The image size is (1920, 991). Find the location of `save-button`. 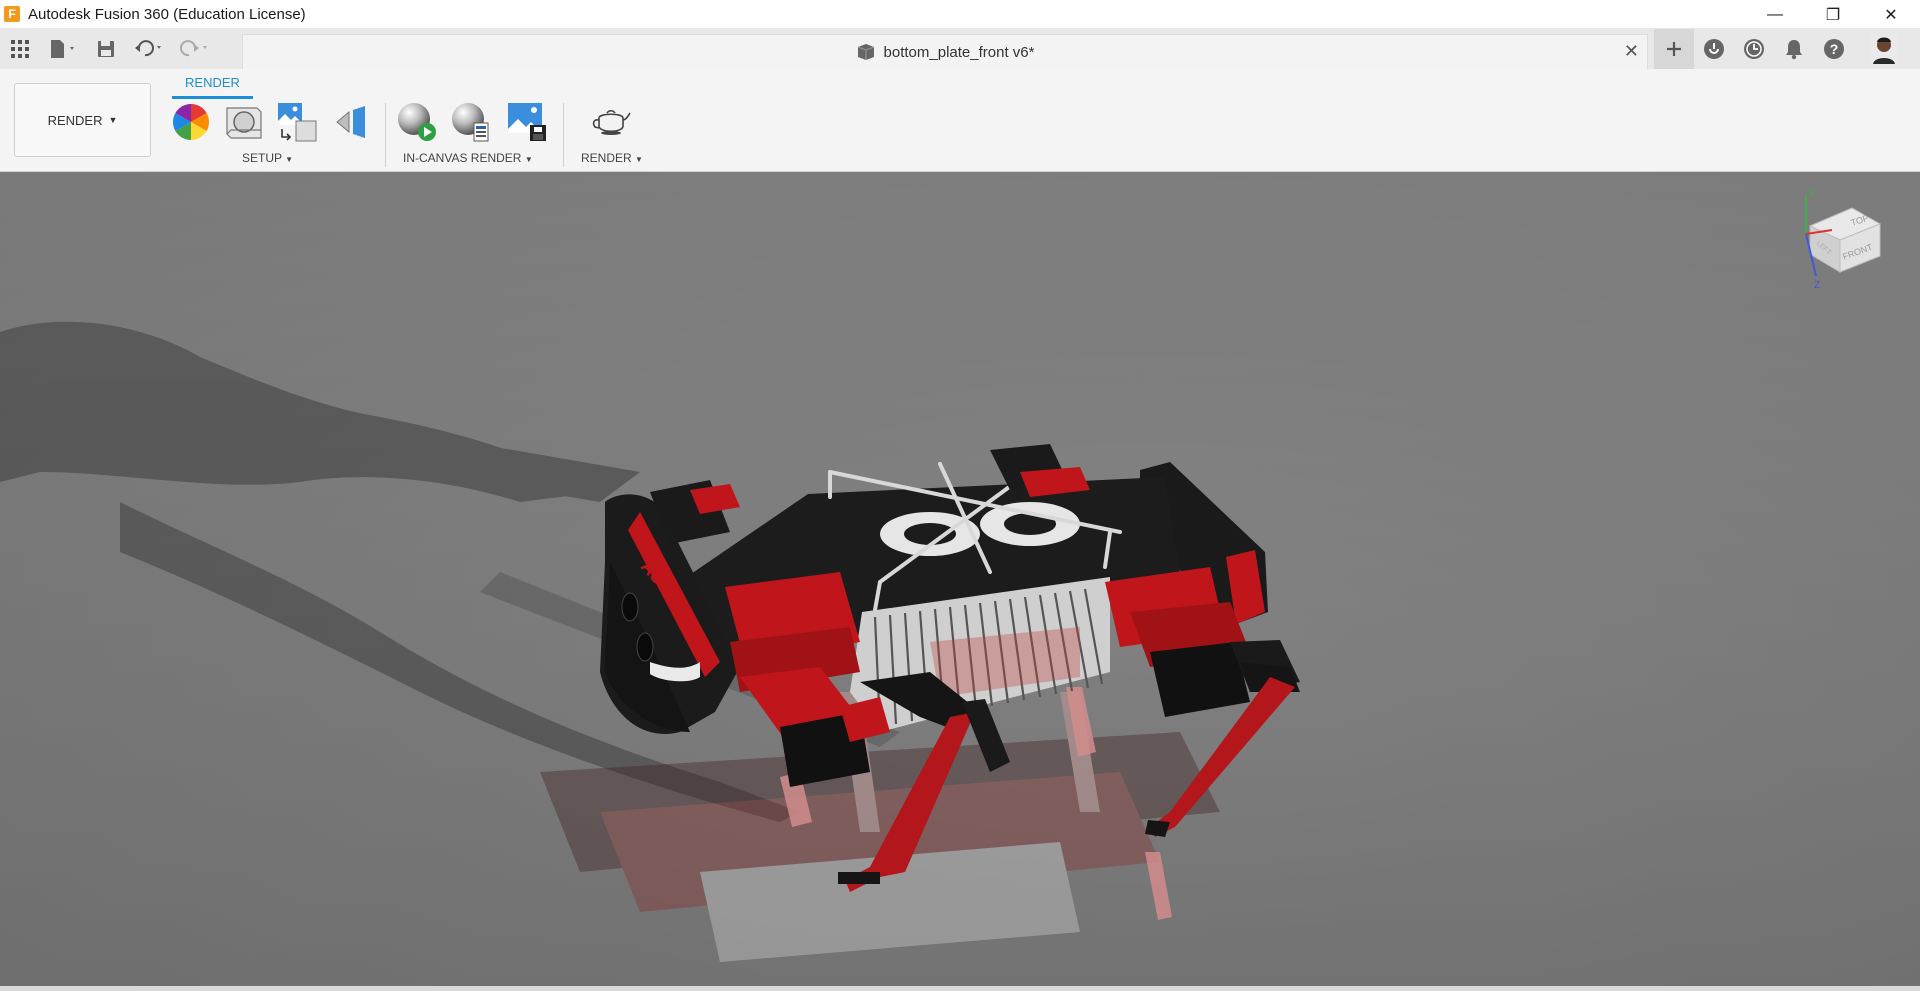

save-button is located at coordinates (106, 49).